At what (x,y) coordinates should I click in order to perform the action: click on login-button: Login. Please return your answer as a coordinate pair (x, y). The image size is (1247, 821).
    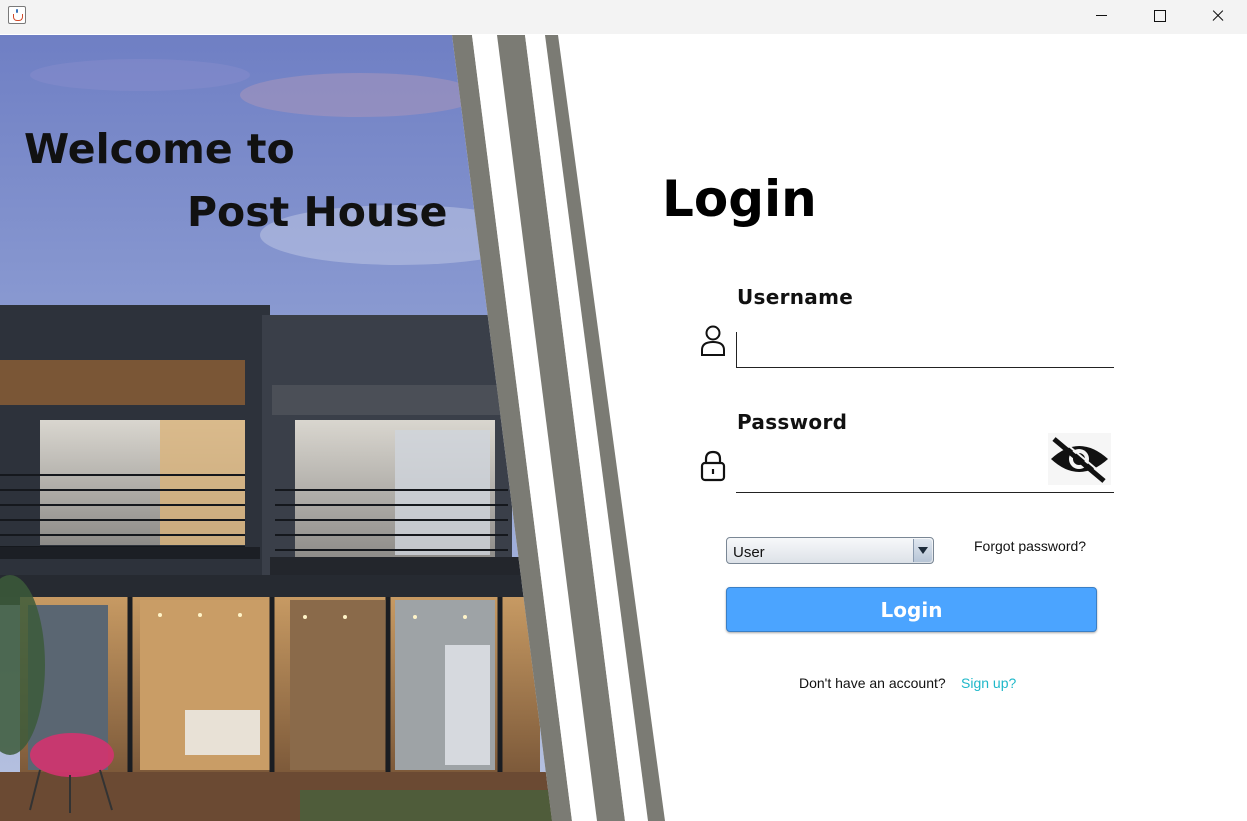
    Looking at the image, I should click on (911, 609).